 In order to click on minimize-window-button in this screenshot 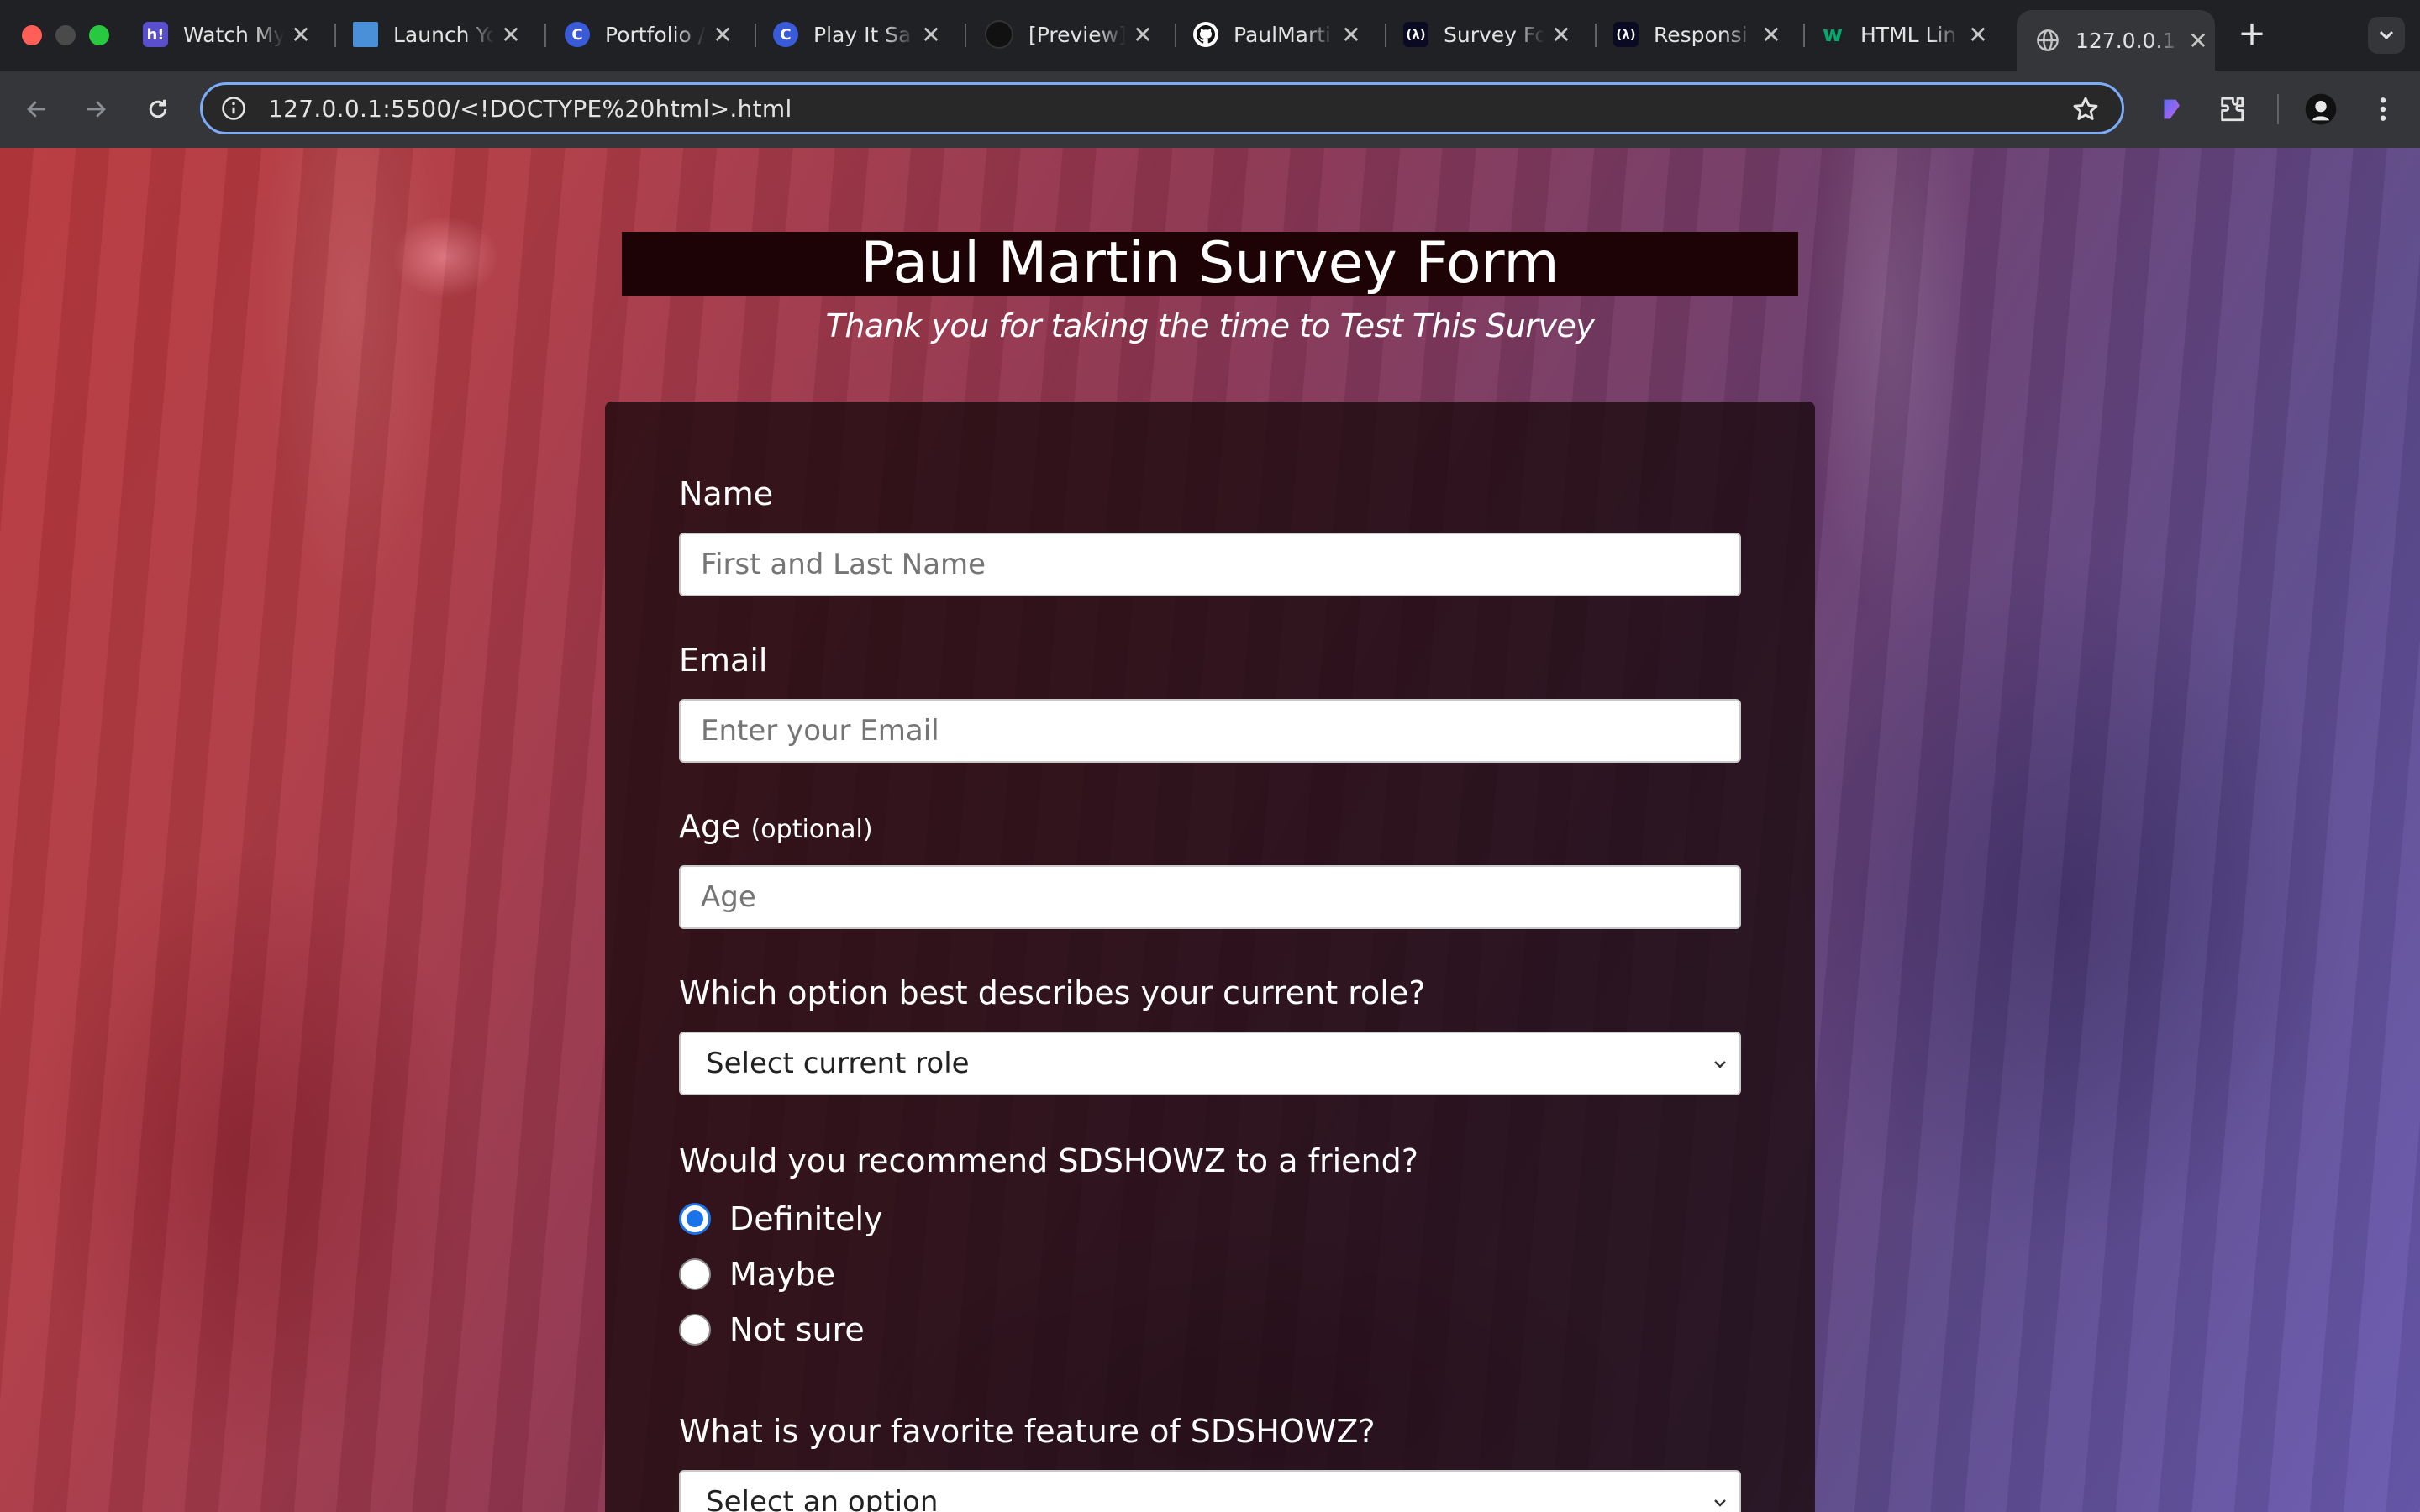, I will do `click(65, 35)`.